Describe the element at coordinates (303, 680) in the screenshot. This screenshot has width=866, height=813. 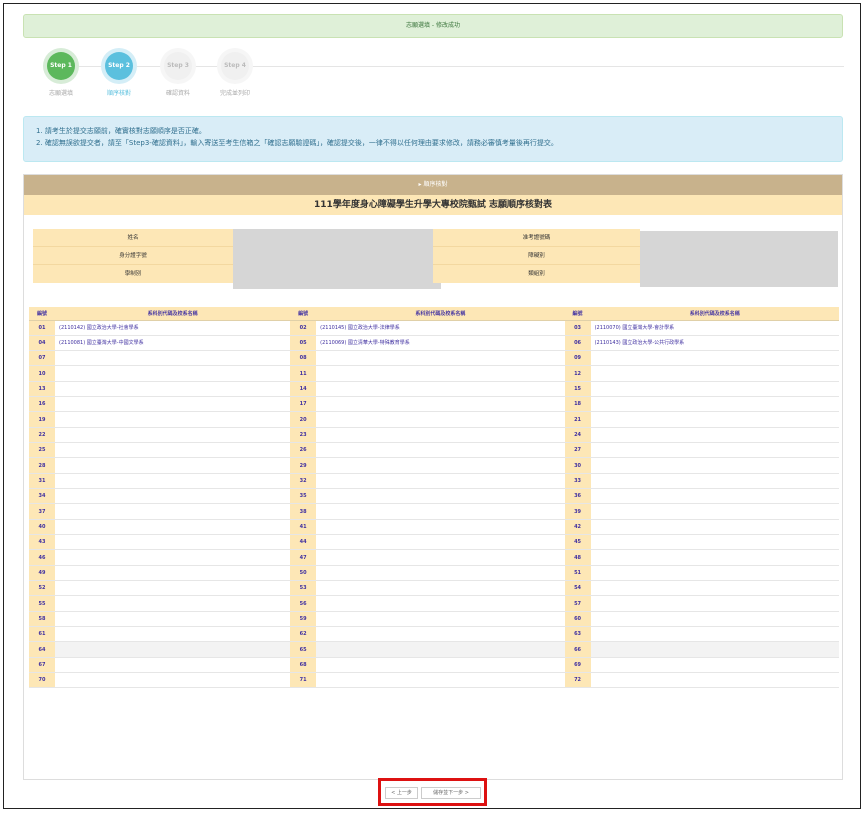
I see `choice-number: 71` at that location.